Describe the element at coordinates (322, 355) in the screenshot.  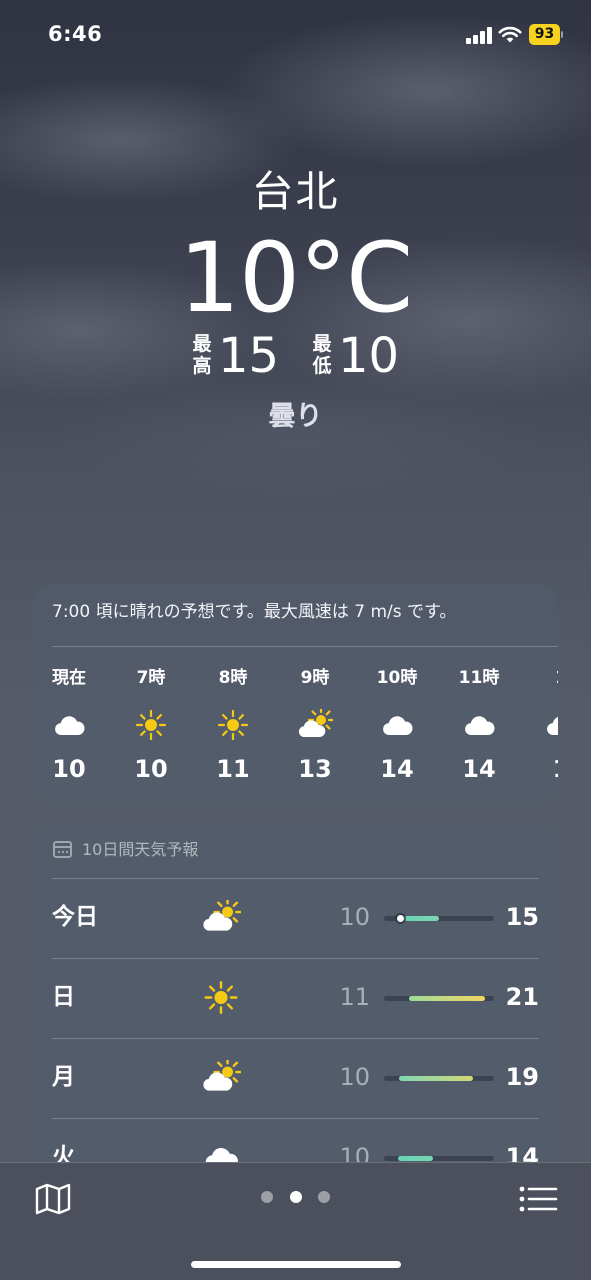
I see `low-label: 最低` at that location.